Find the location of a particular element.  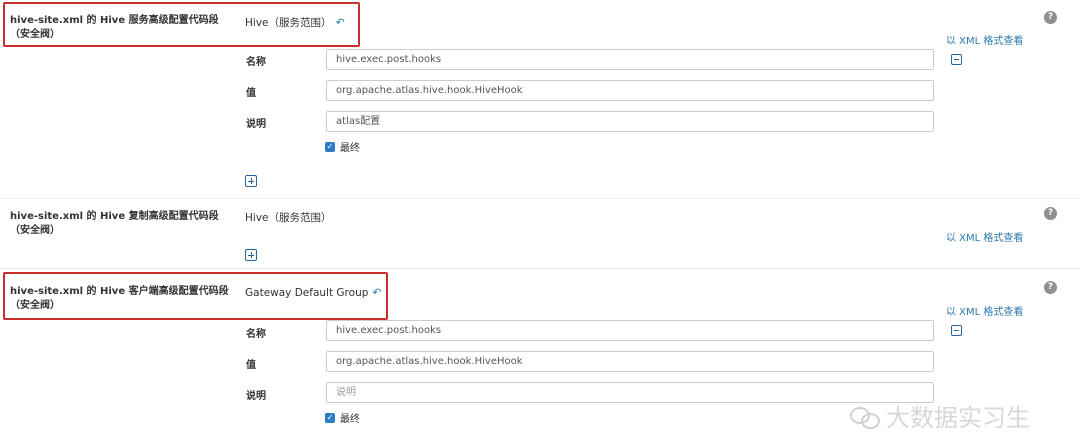

watermark-text: 大数据实习生 is located at coordinates (958, 418).